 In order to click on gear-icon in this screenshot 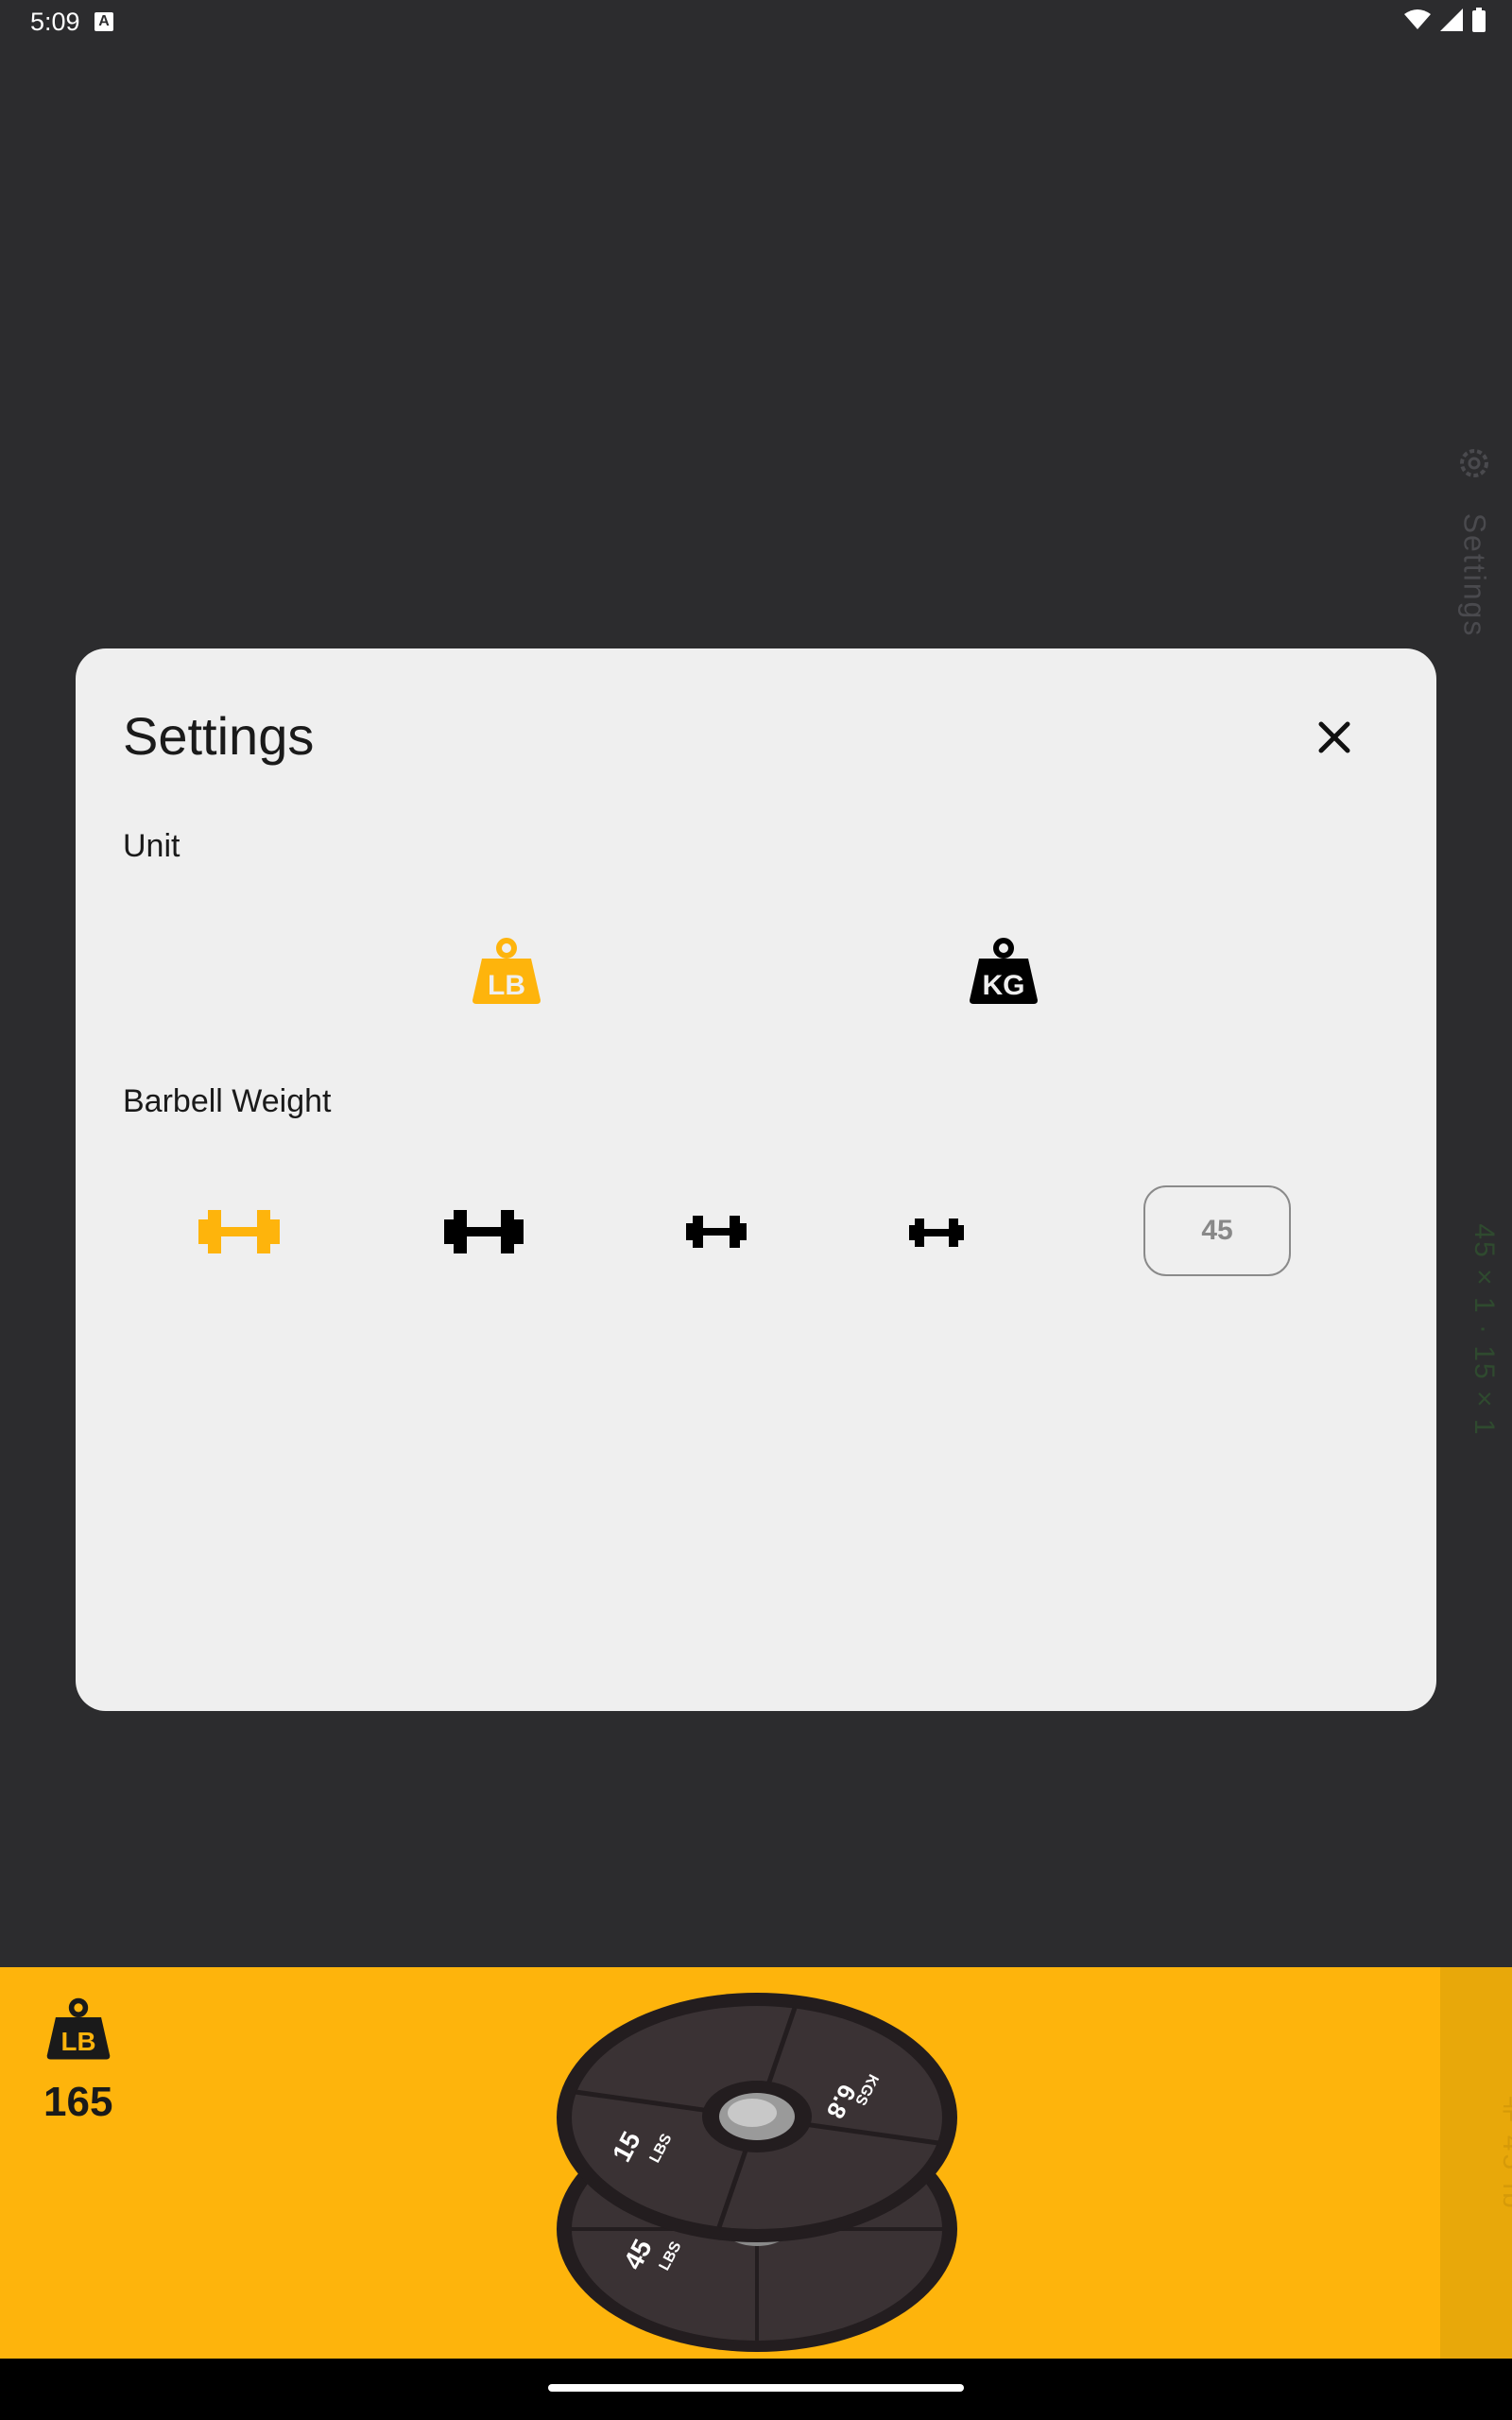, I will do `click(1474, 463)`.